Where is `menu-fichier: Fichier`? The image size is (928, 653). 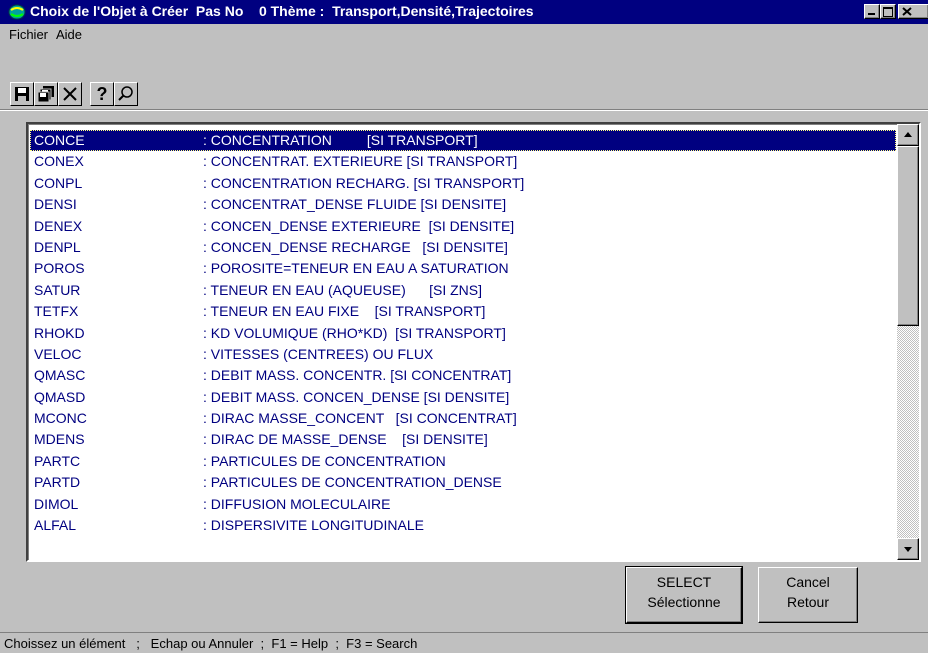
menu-fichier: Fichier is located at coordinates (28, 34).